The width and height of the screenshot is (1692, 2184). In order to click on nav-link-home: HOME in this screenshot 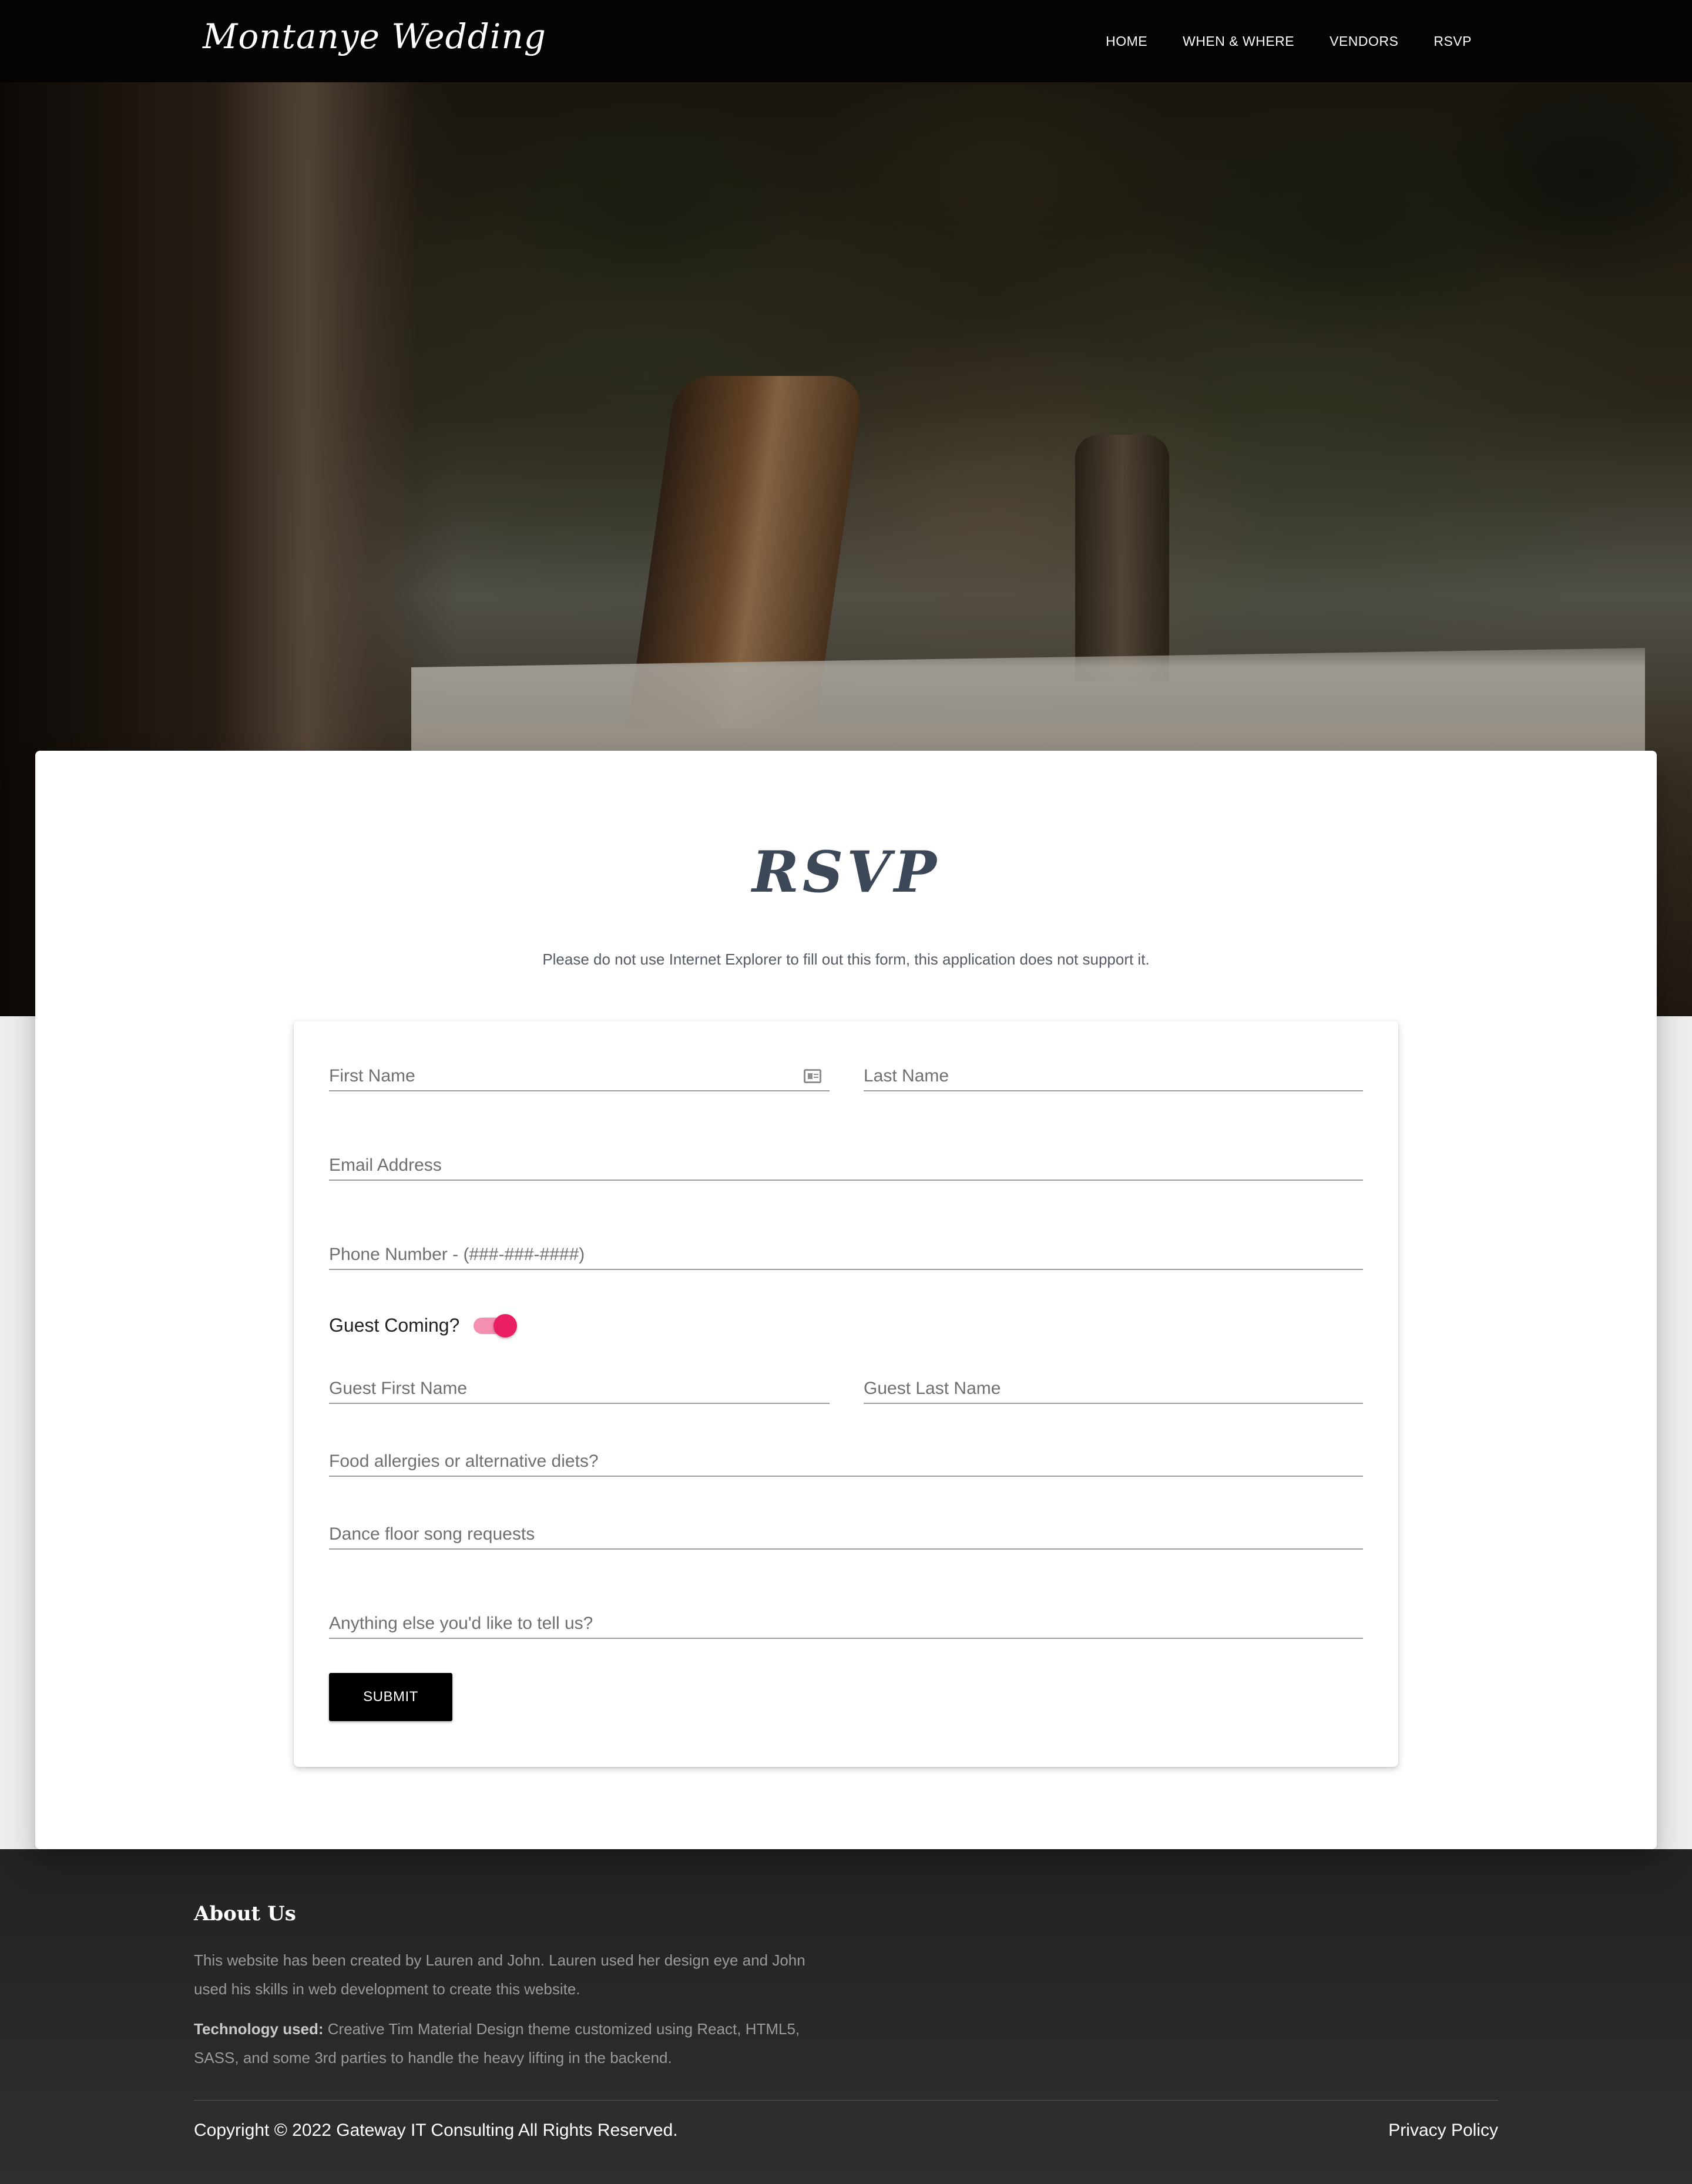, I will do `click(1126, 41)`.